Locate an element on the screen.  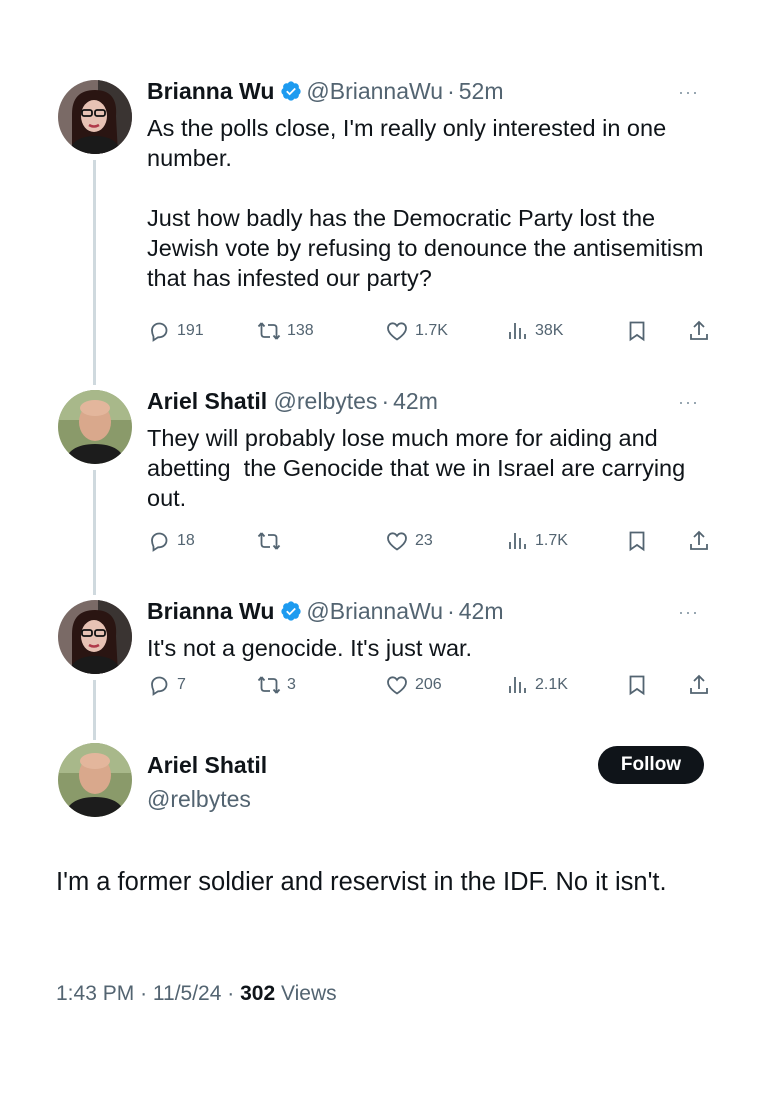
tweet-actions: 7 3 206 2.1K is located at coordinates (432, 688).